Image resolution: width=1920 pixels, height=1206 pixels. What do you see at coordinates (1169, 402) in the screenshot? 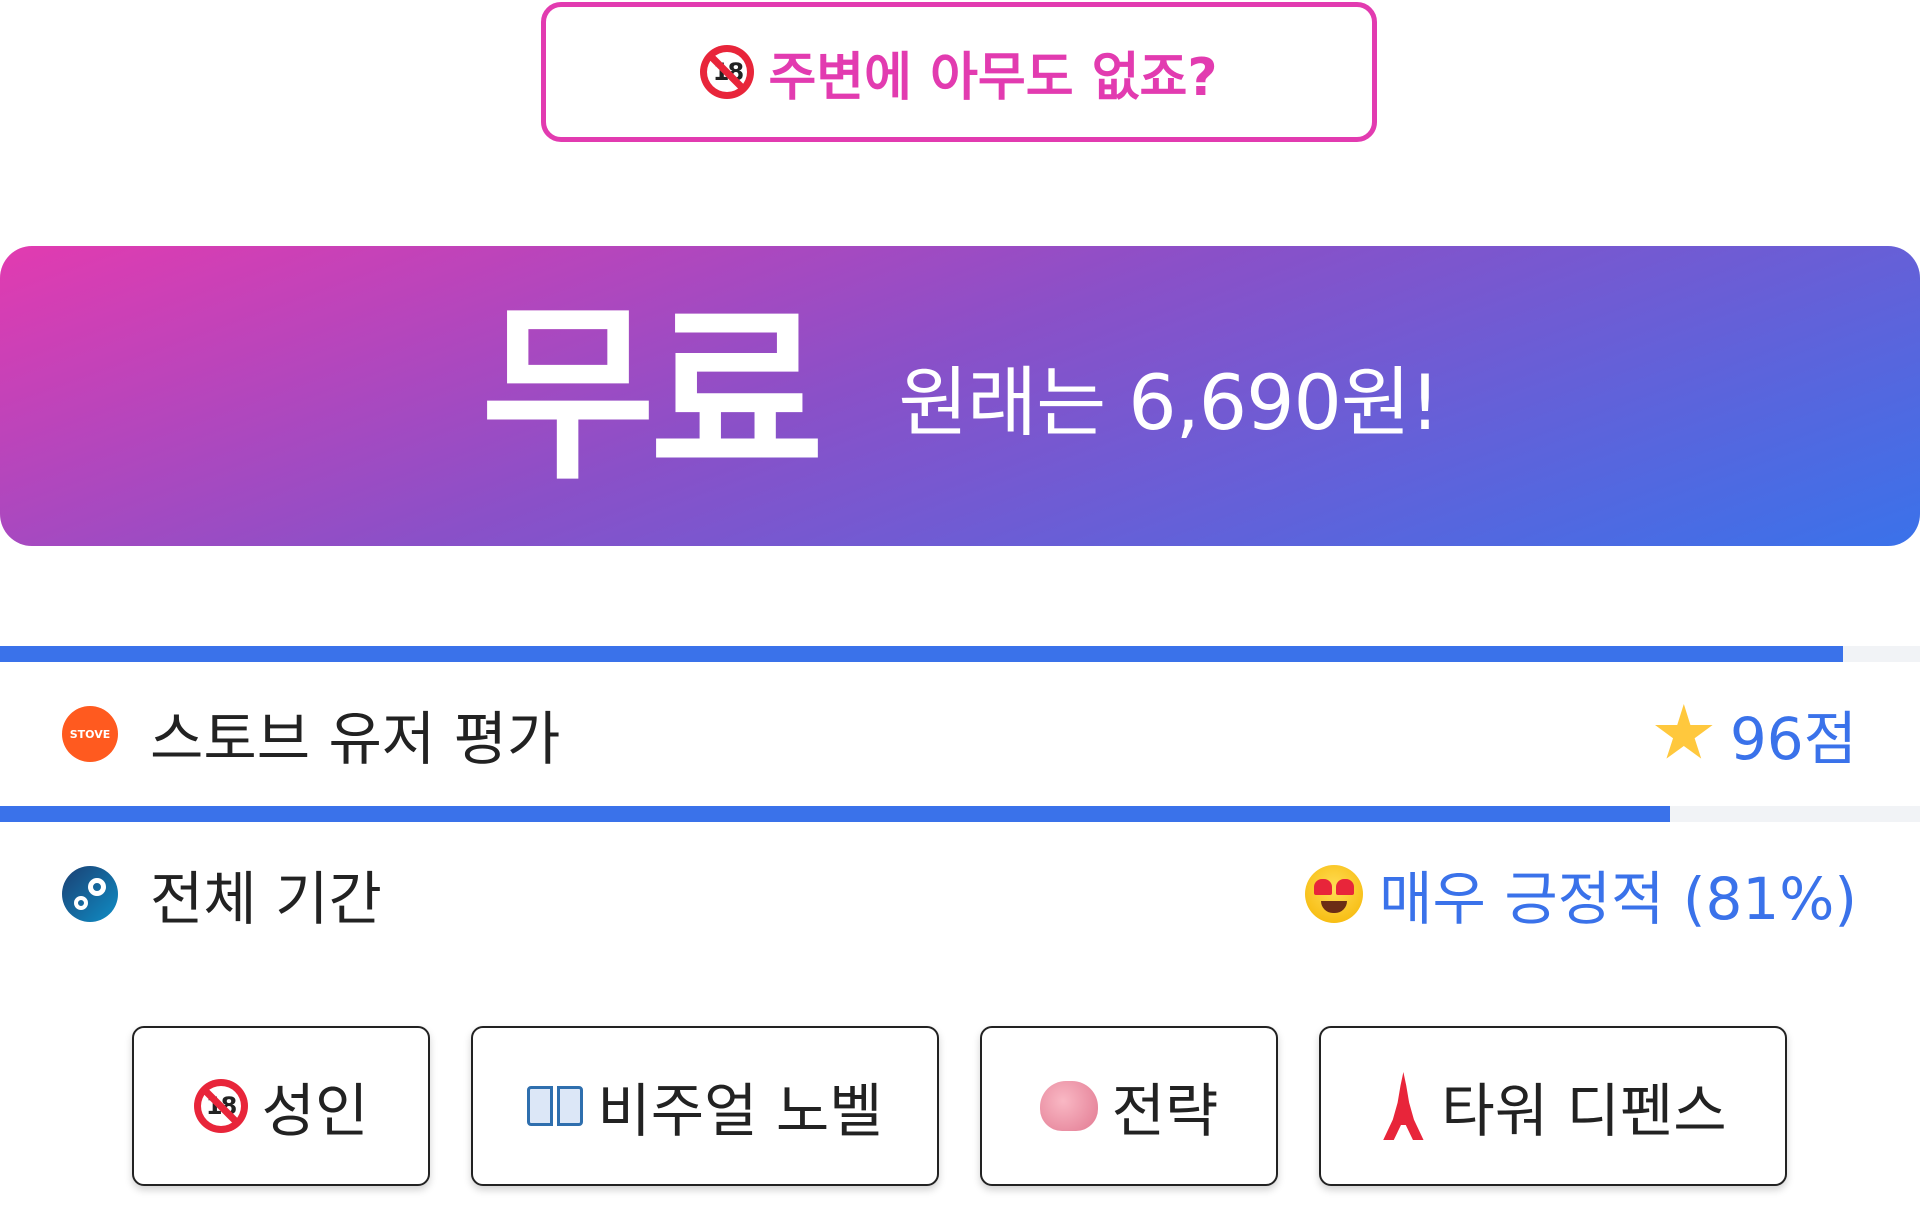
I see `original-price: 원래는 6,690원!` at bounding box center [1169, 402].